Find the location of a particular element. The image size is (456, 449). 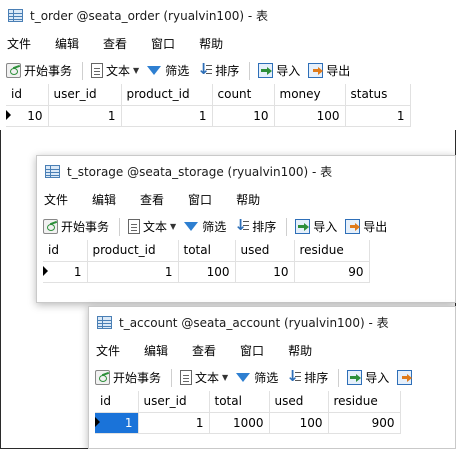

table-row: 1 1 1000 100 900 is located at coordinates (248, 423).